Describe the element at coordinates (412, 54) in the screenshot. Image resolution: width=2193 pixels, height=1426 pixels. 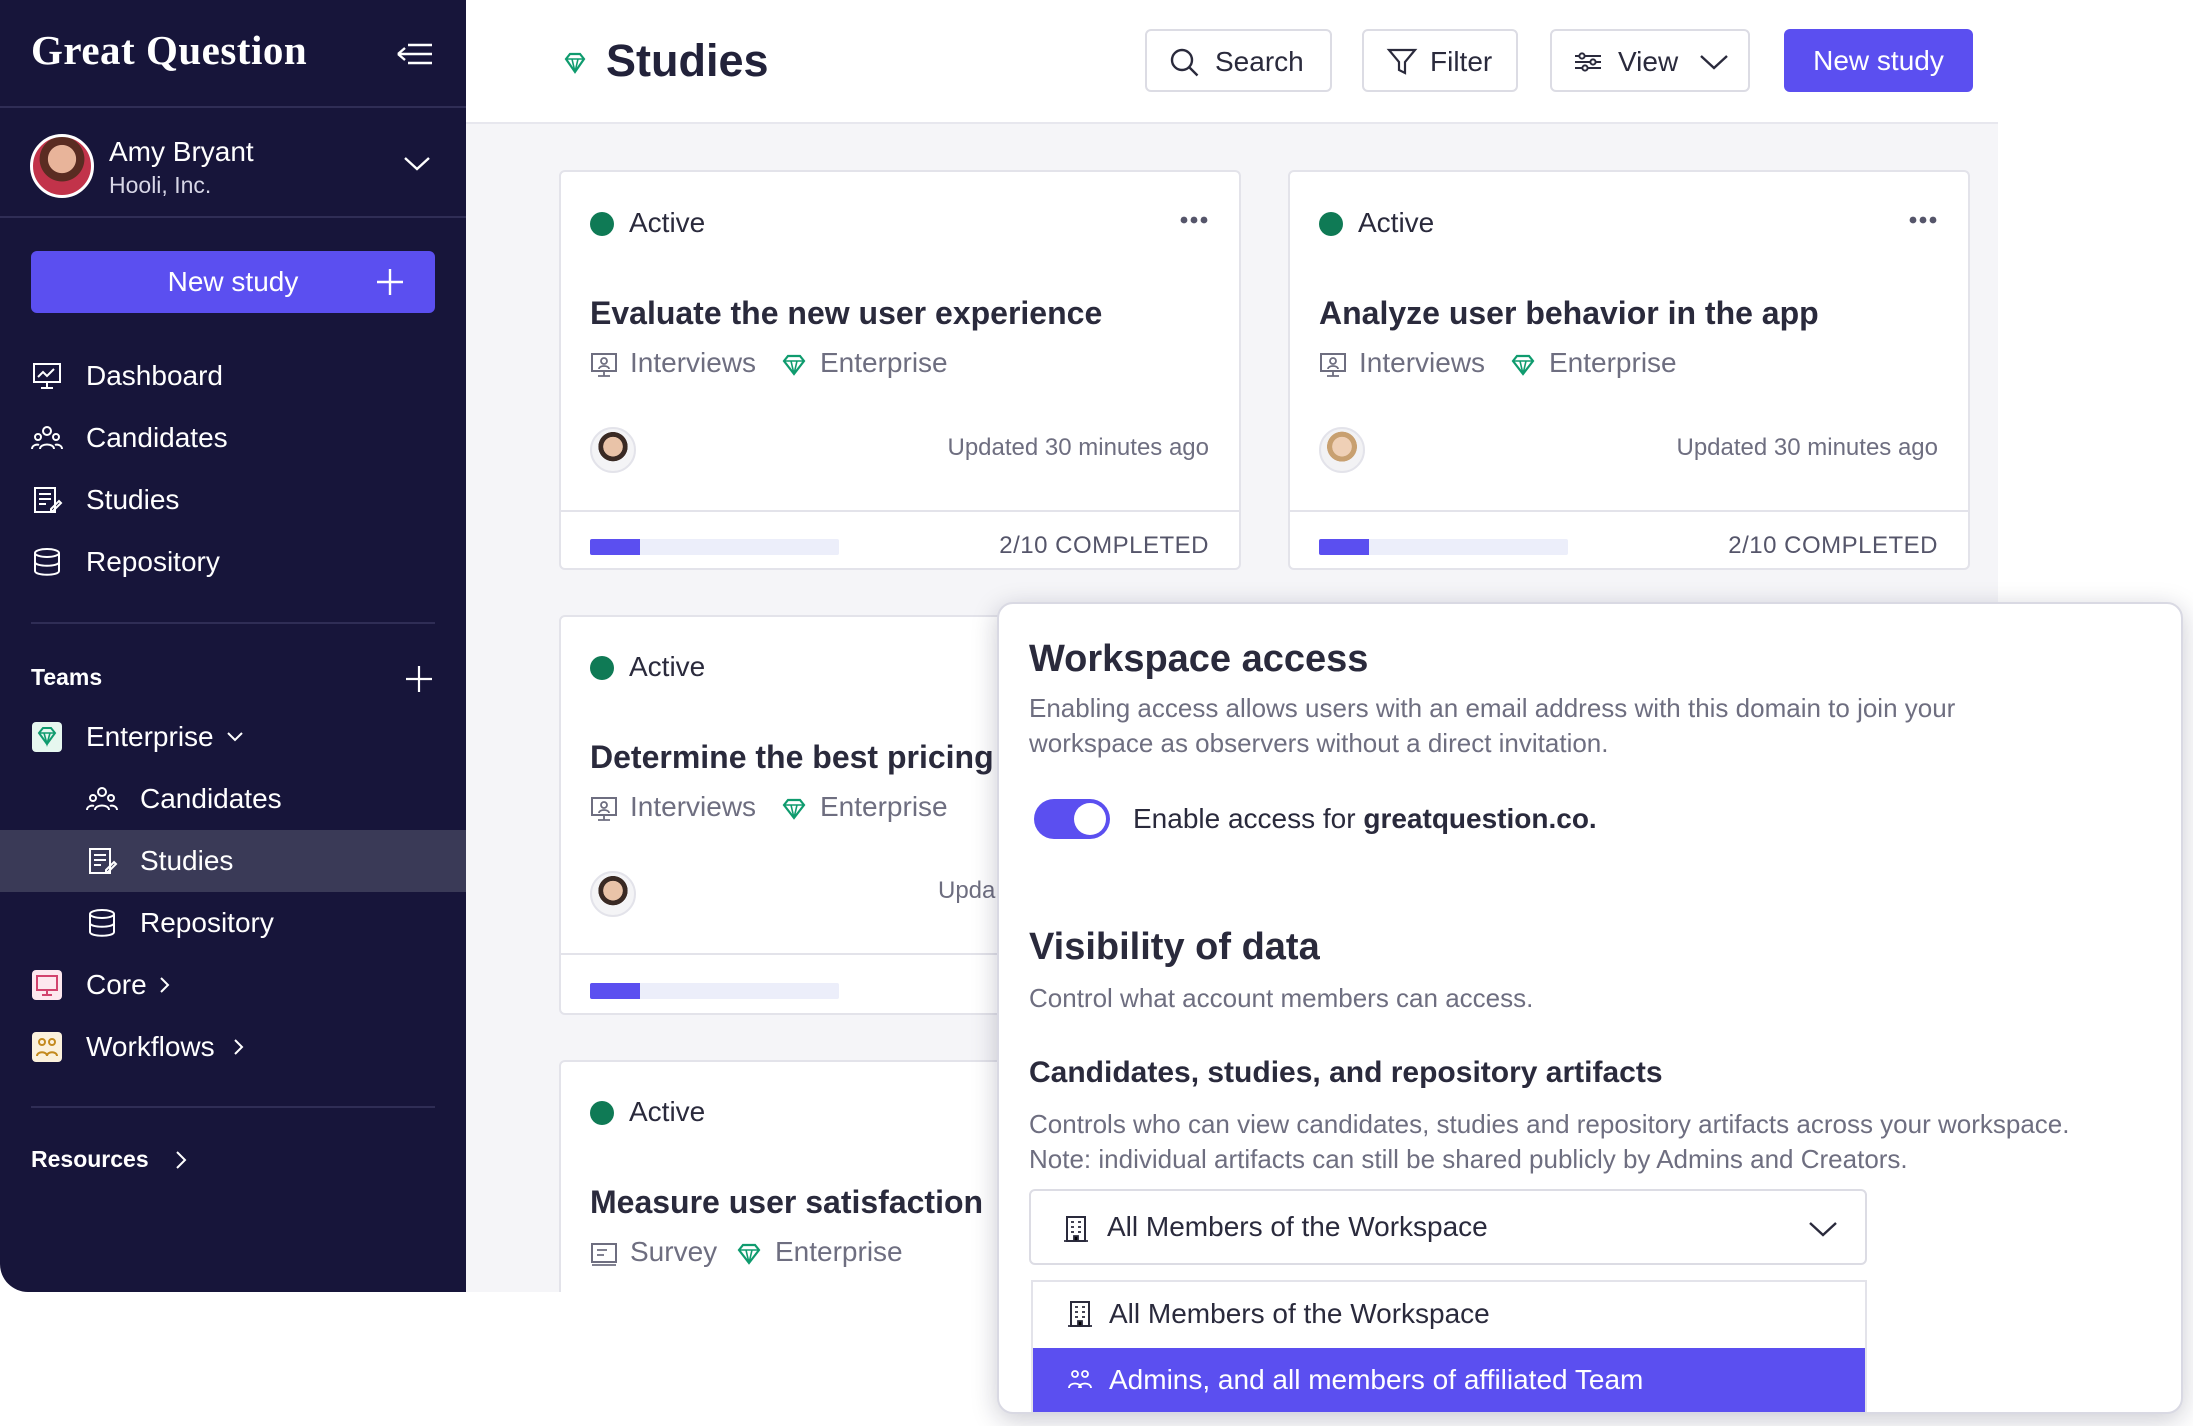
I see `collapse-sidebar-icon` at that location.